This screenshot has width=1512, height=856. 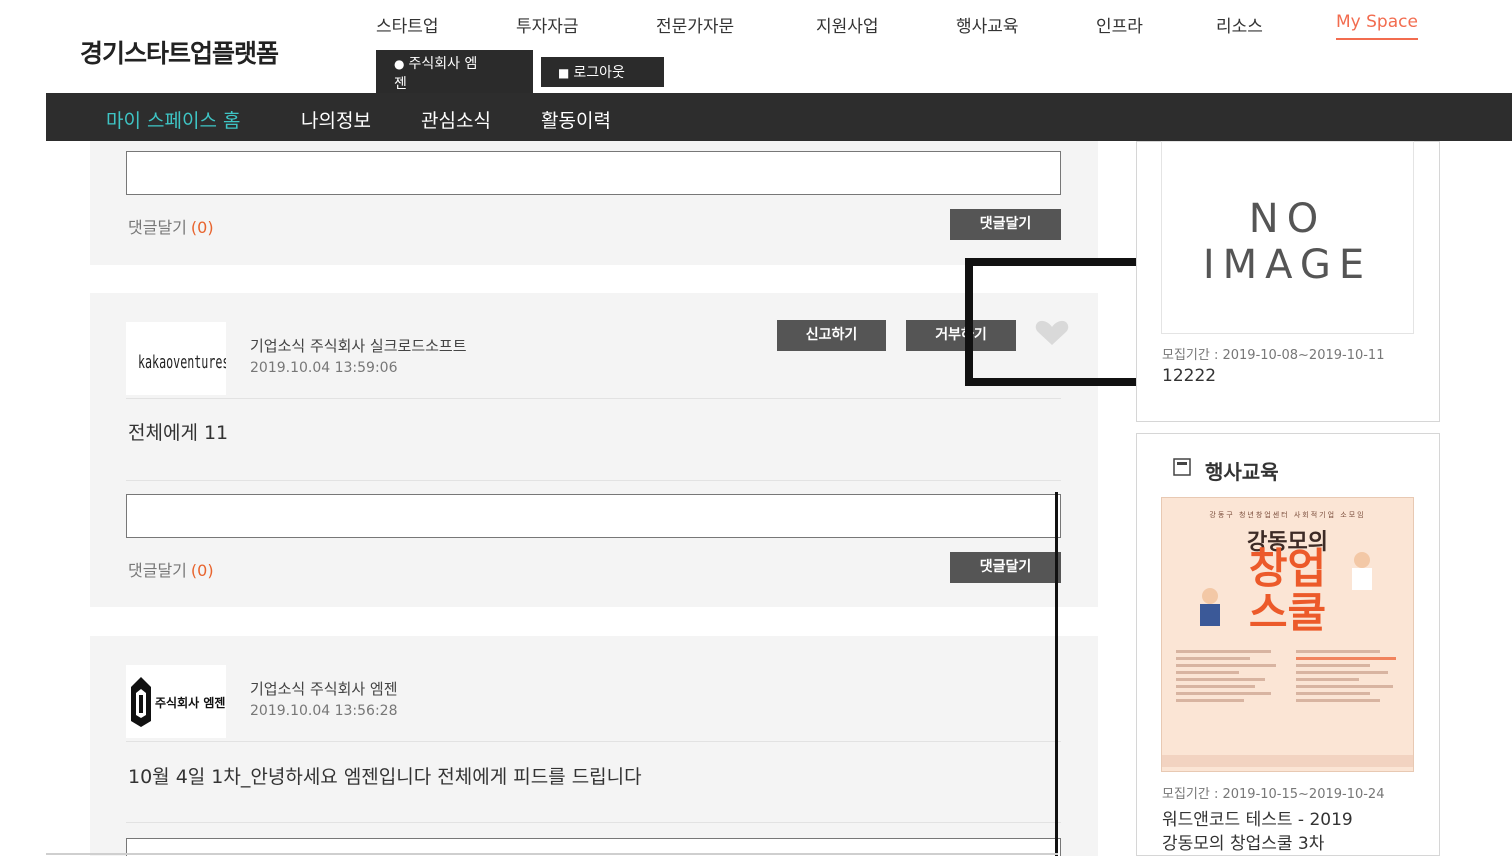 What do you see at coordinates (847, 24) in the screenshot?
I see `gnb-support: 지원사업` at bounding box center [847, 24].